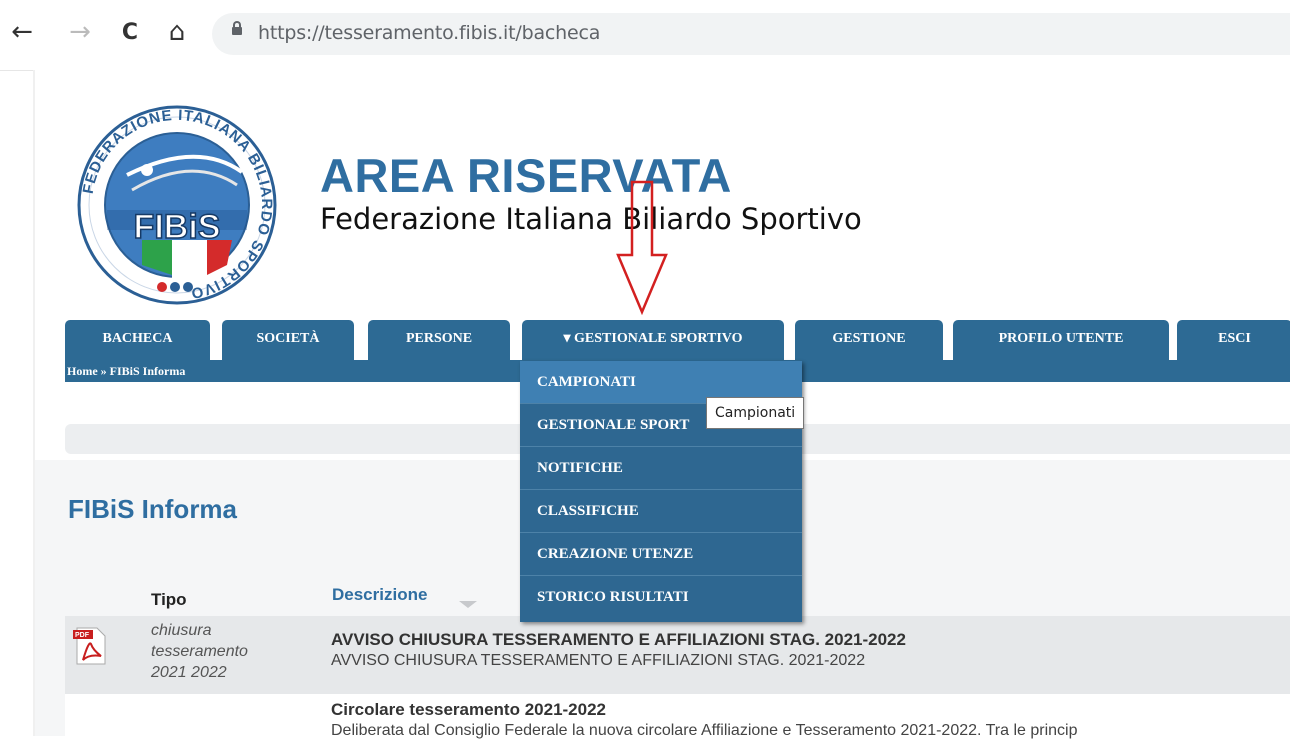  I want to click on page-subtitle: Federazione Italiana Biliardo Sportivo, so click(591, 219).